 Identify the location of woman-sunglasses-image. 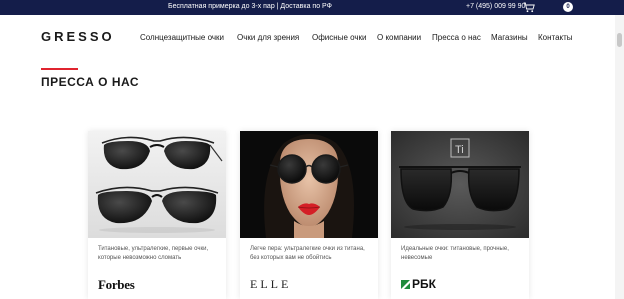
(309, 184).